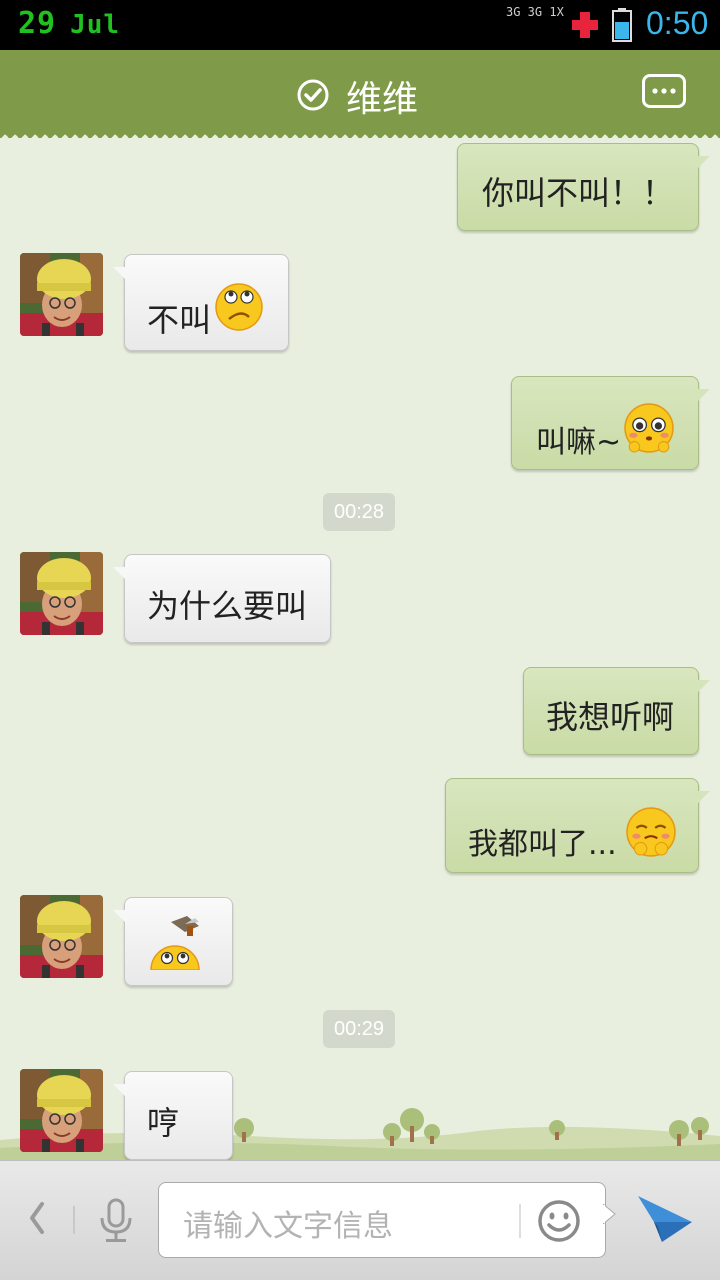 Image resolution: width=720 pixels, height=1280 pixels. I want to click on network-label: 3G 3G 1X, so click(535, 12).